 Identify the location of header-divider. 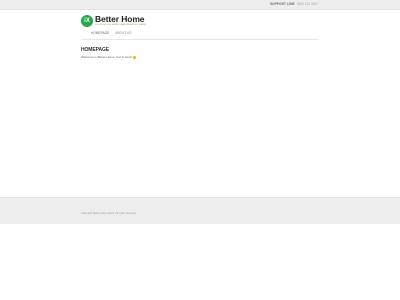
(200, 39).